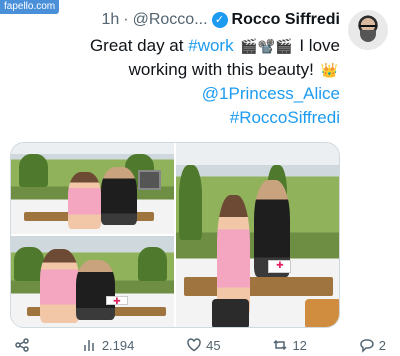 This screenshot has width=400, height=356. I want to click on verified-badge-icon: ✓, so click(219, 20).